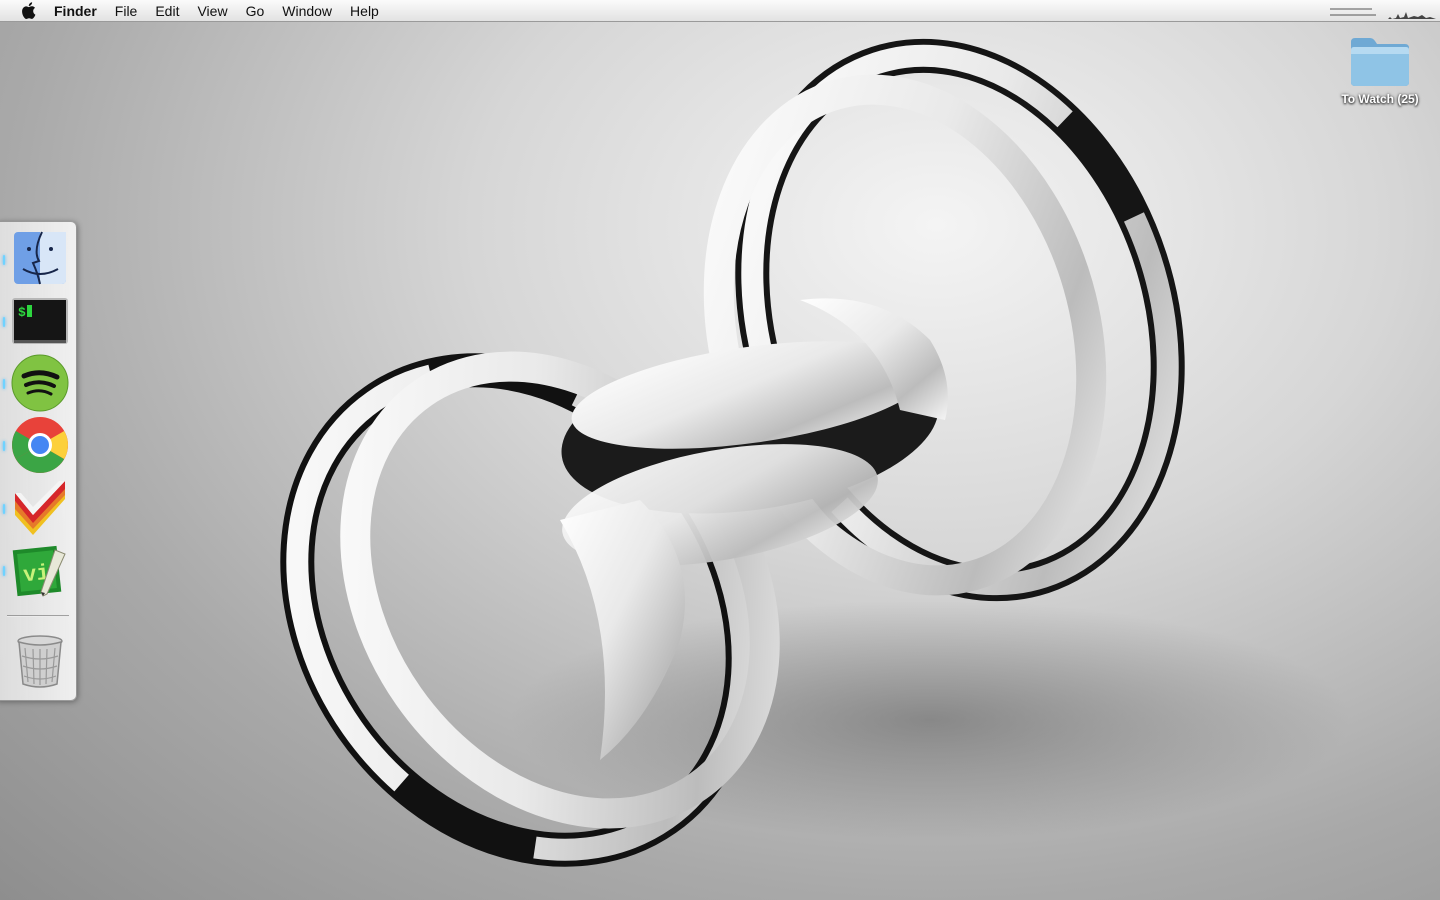 This screenshot has width=1440, height=900. Describe the element at coordinates (212, 11) in the screenshot. I see `menu-view: View` at that location.